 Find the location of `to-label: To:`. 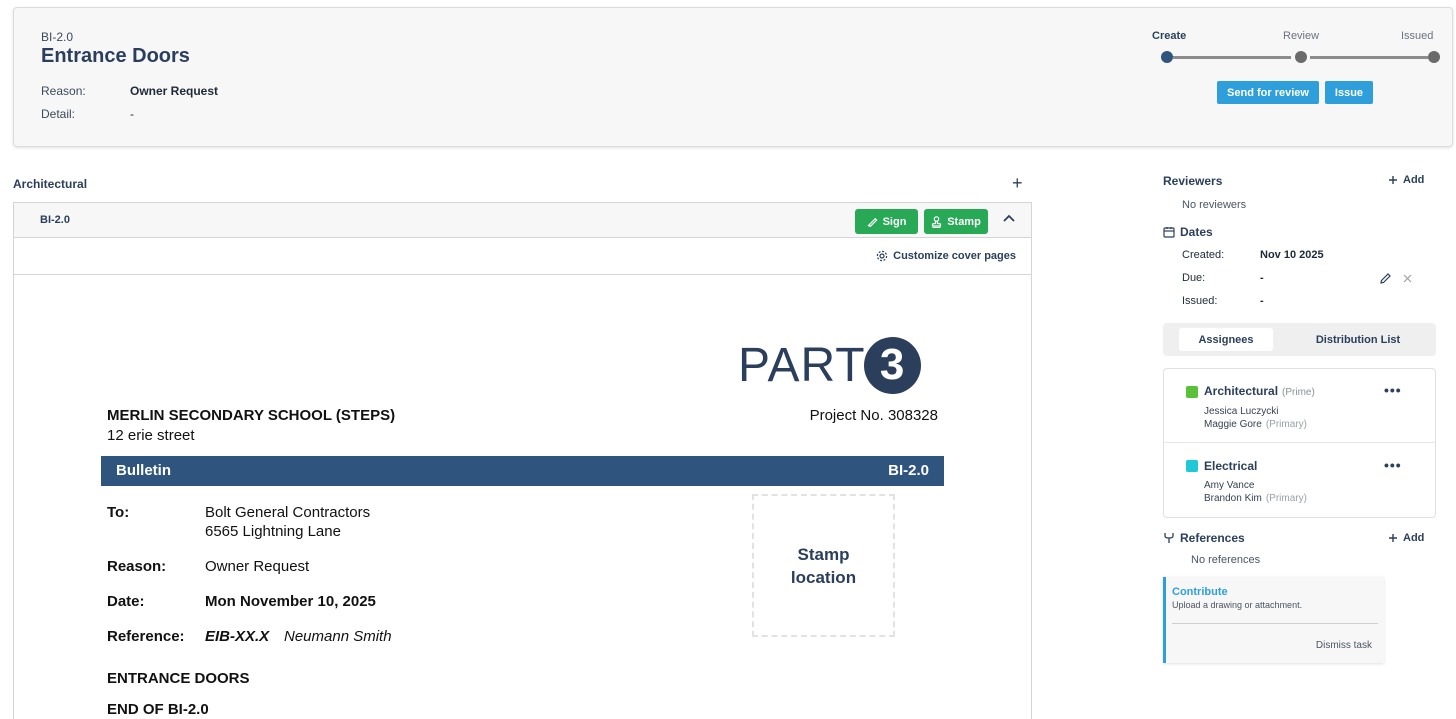

to-label: To: is located at coordinates (118, 512).